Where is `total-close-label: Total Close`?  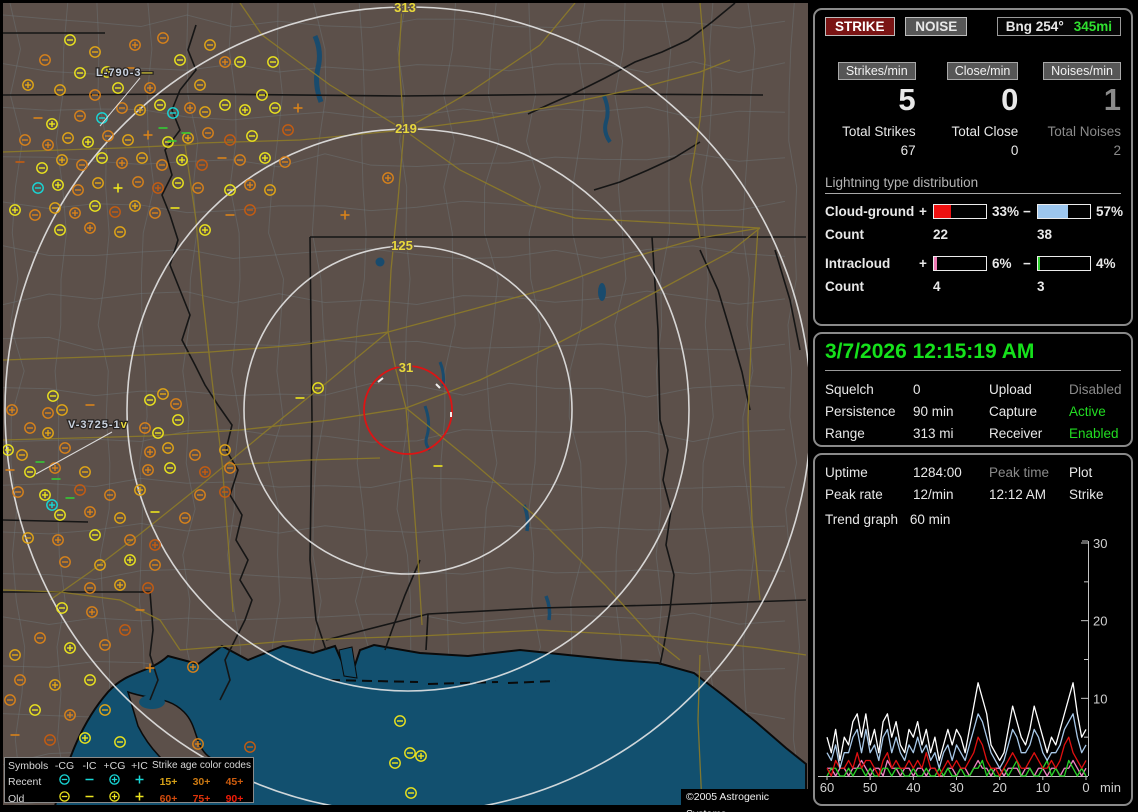 total-close-label: Total Close is located at coordinates (985, 131).